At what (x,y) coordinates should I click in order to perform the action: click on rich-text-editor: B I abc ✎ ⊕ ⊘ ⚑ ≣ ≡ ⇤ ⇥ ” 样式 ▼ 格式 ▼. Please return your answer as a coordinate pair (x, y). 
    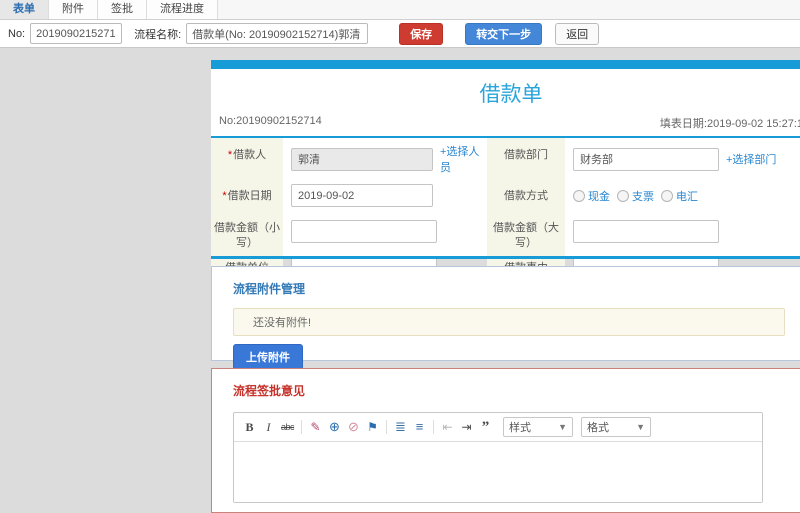
    Looking at the image, I should click on (498, 457).